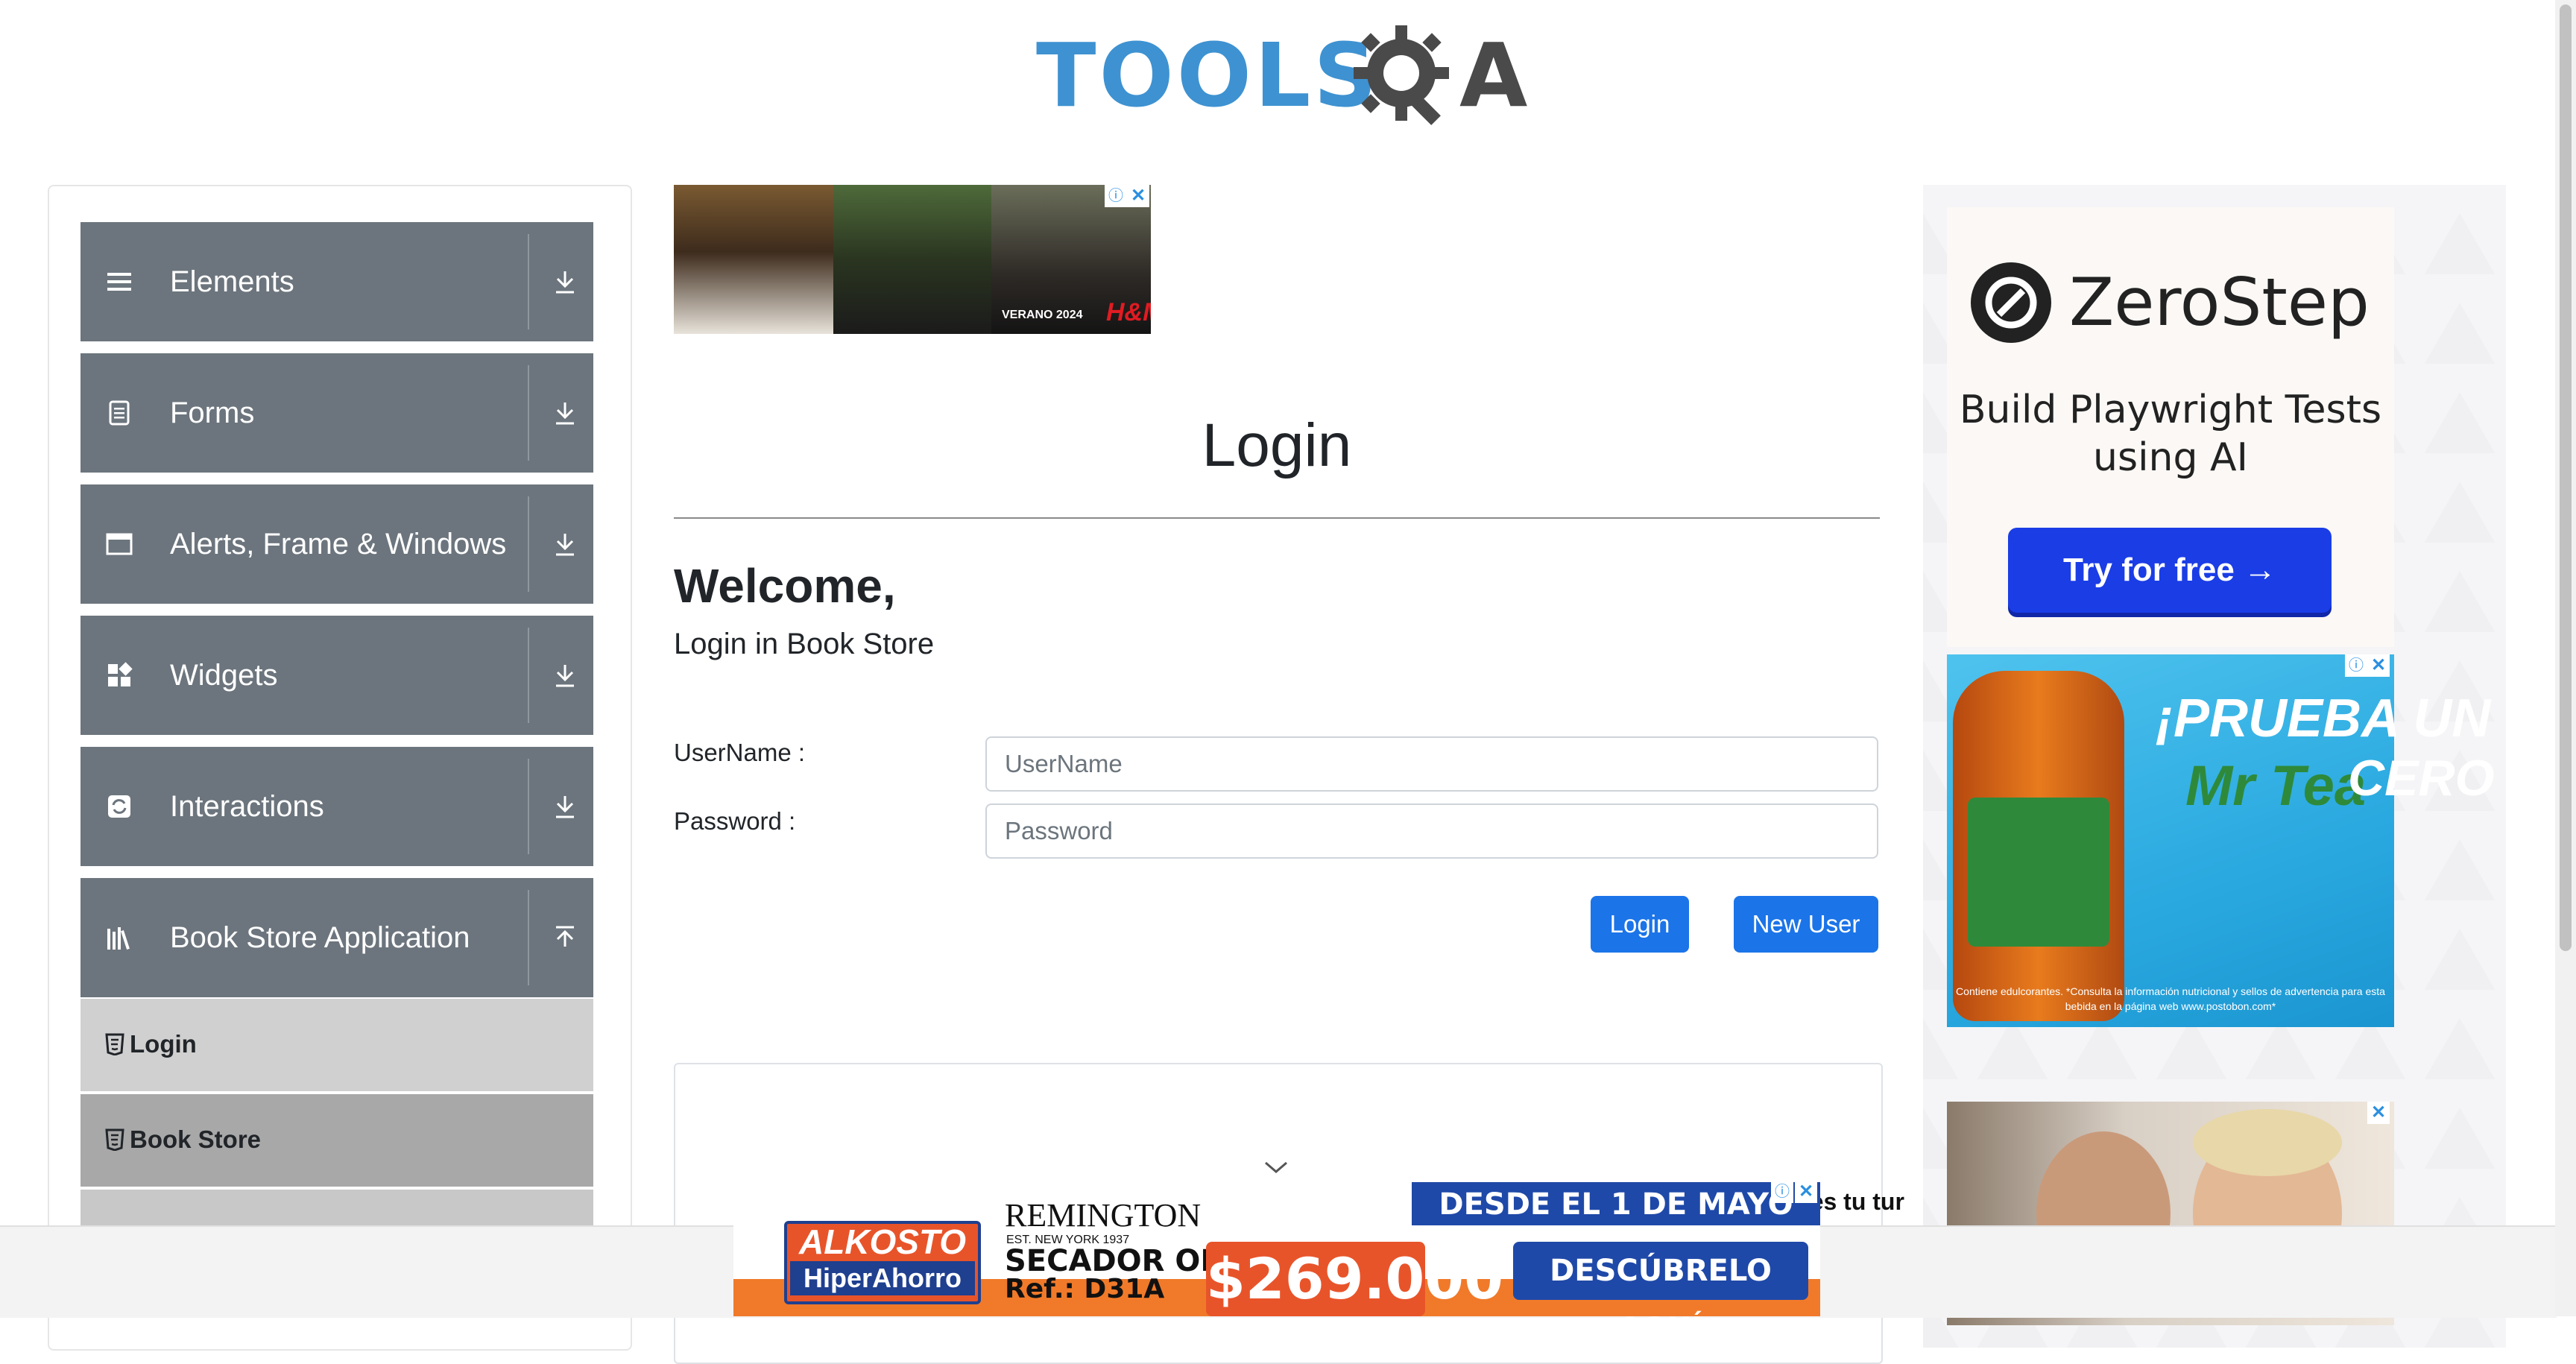  I want to click on logo-a: A, so click(1493, 75).